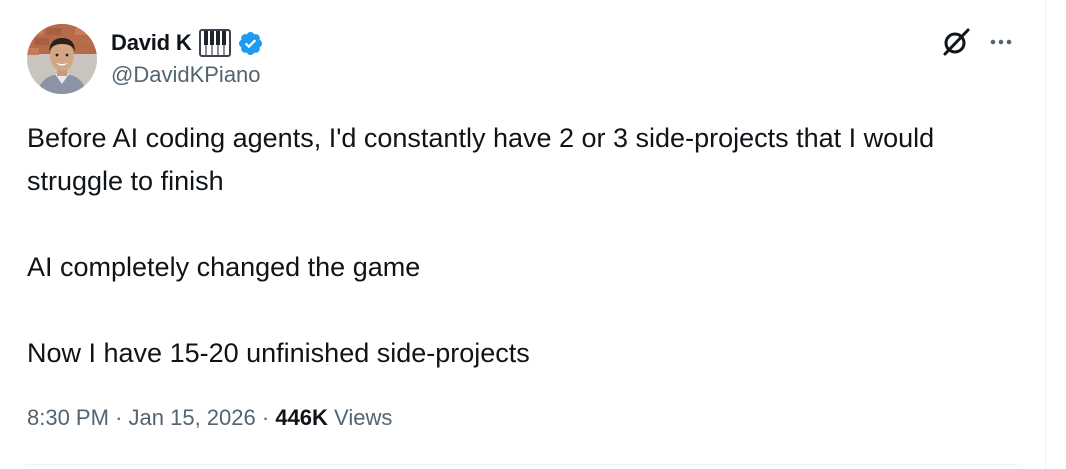  I want to click on views-label: Views, so click(363, 417).